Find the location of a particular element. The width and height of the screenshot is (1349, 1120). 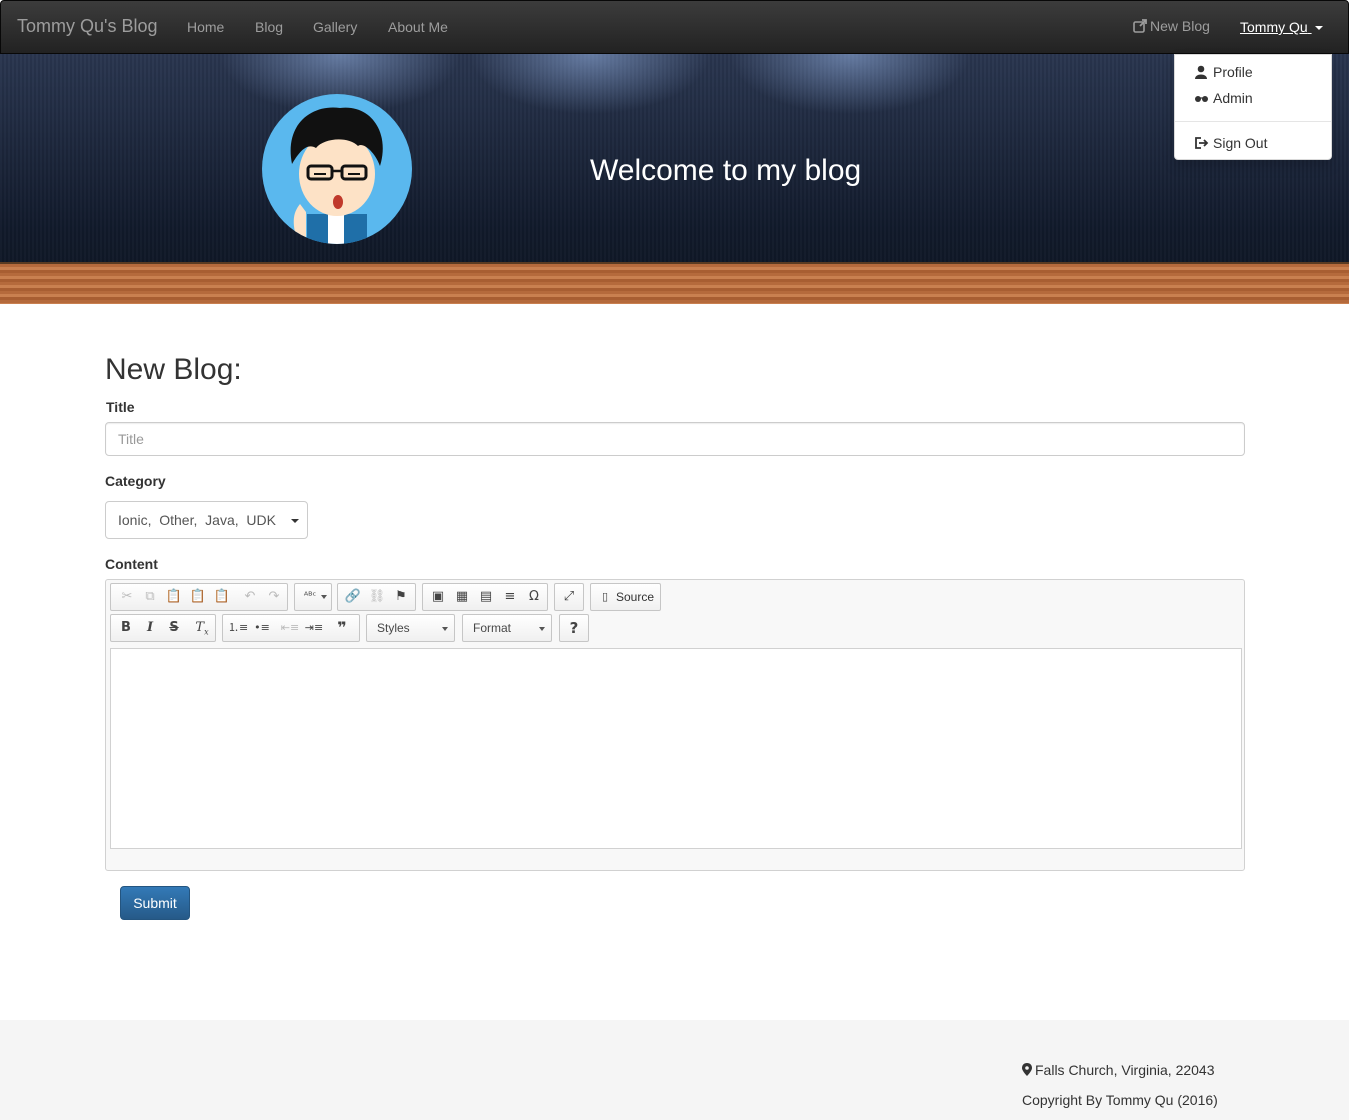

user-dropdown-menu: Profile Admin Sign Out is located at coordinates (1253, 107).